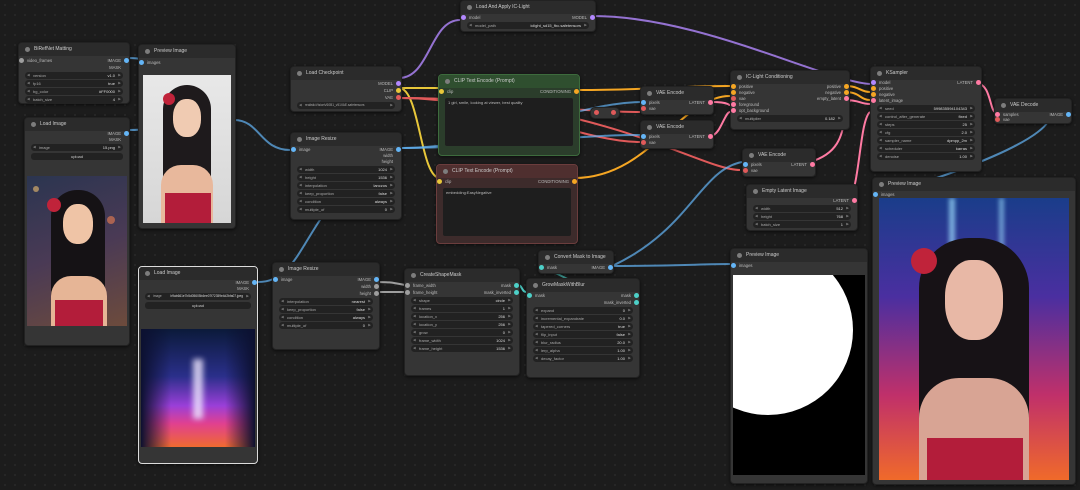 This screenshot has width=1080, height=490. I want to click on widget-steps: steps25, so click(926, 124).